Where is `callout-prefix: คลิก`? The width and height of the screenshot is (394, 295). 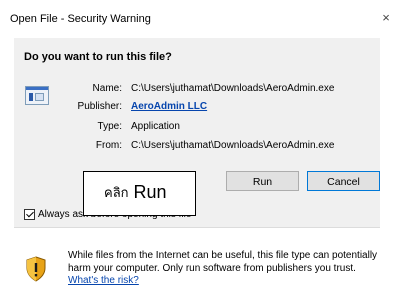
callout-prefix: คลิก is located at coordinates (116, 192).